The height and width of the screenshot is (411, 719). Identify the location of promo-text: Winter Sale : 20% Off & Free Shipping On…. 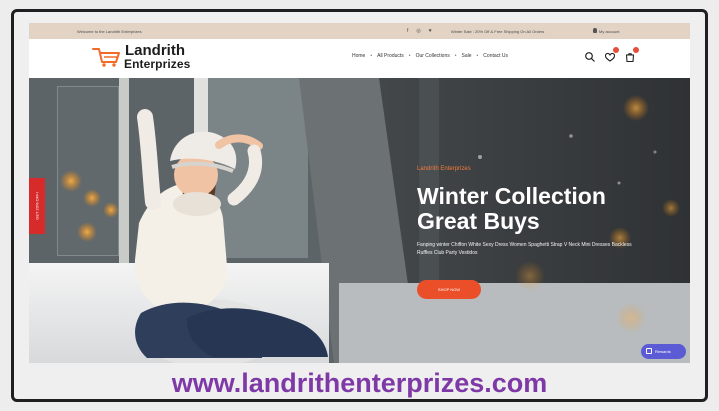
(498, 31).